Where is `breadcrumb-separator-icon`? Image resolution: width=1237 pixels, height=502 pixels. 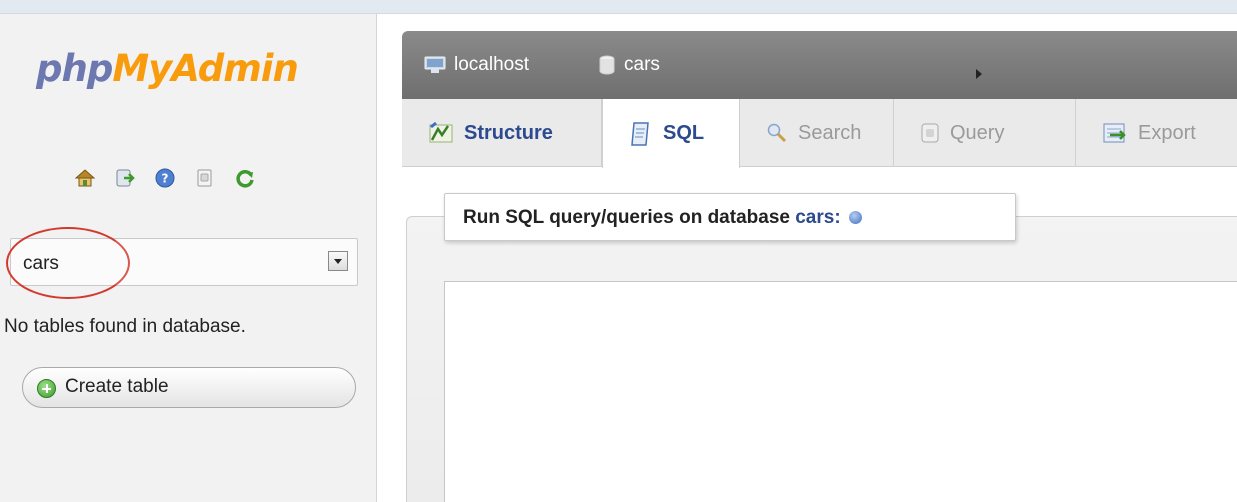
breadcrumb-separator-icon is located at coordinates (979, 74).